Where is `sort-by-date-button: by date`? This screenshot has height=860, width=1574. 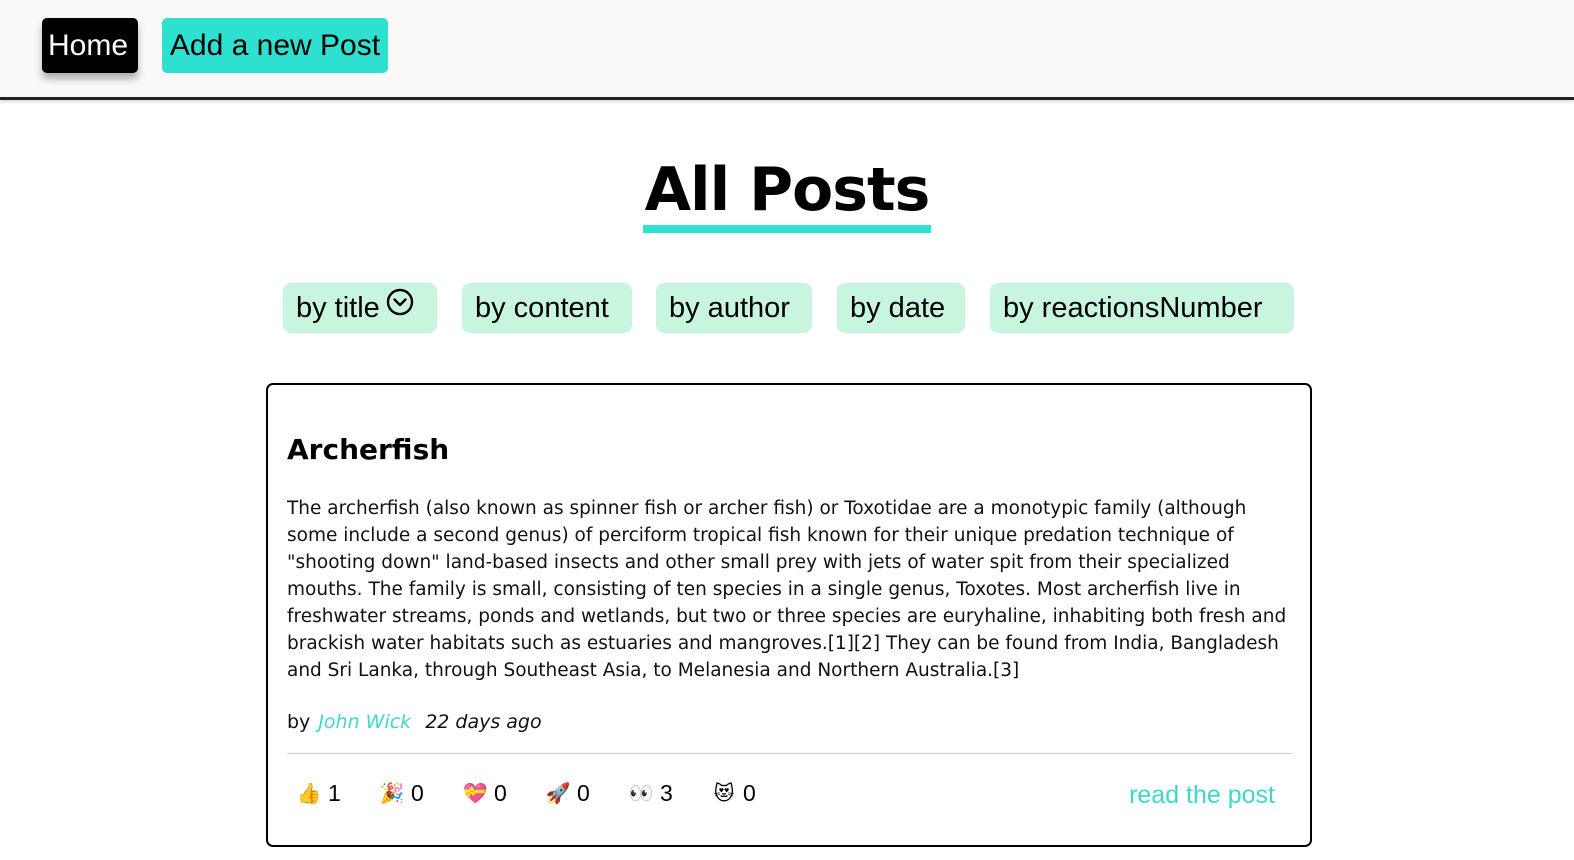 sort-by-date-button: by date is located at coordinates (901, 308).